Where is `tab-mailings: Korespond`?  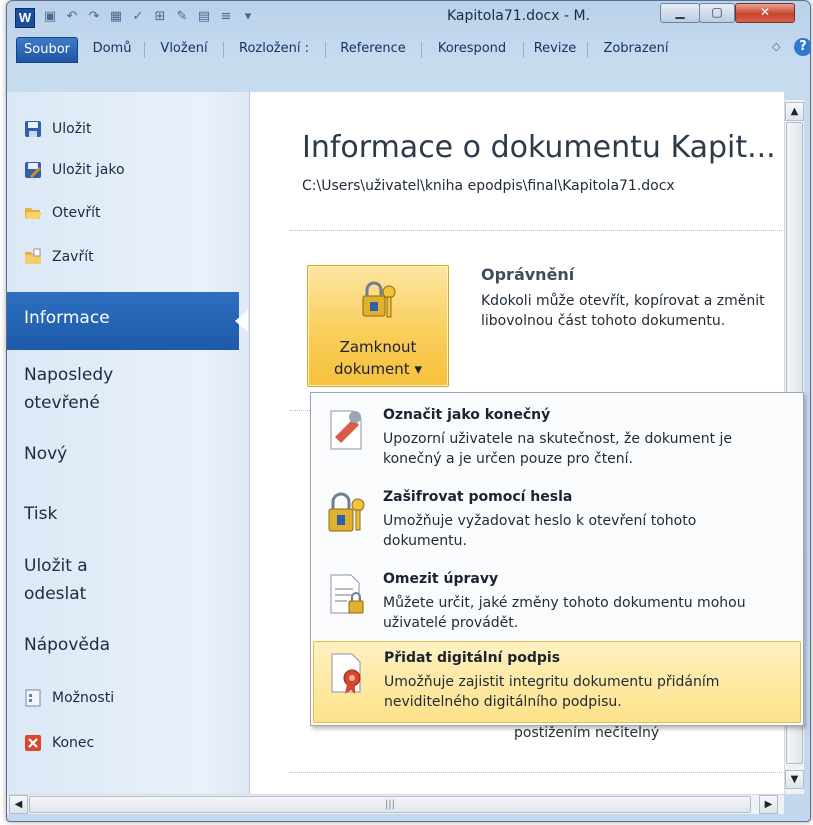
tab-mailings: Korespond is located at coordinates (472, 49).